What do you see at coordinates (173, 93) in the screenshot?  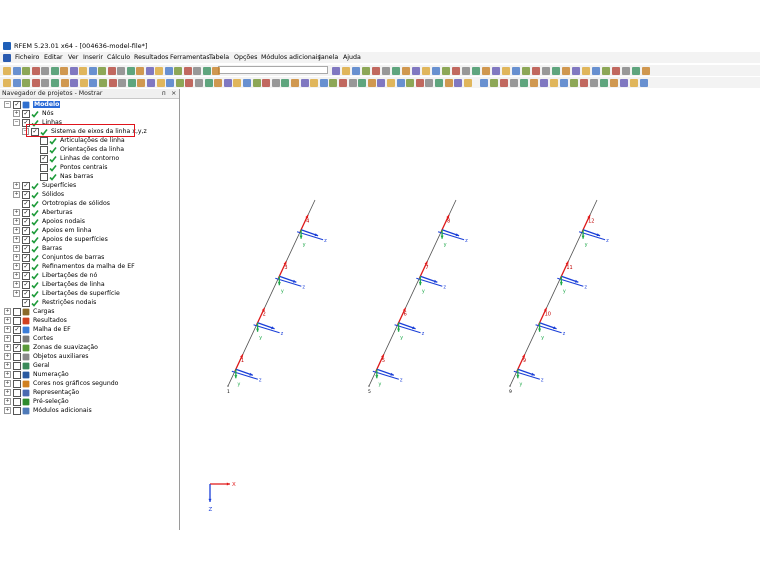 I see `close-icon: ×` at bounding box center [173, 93].